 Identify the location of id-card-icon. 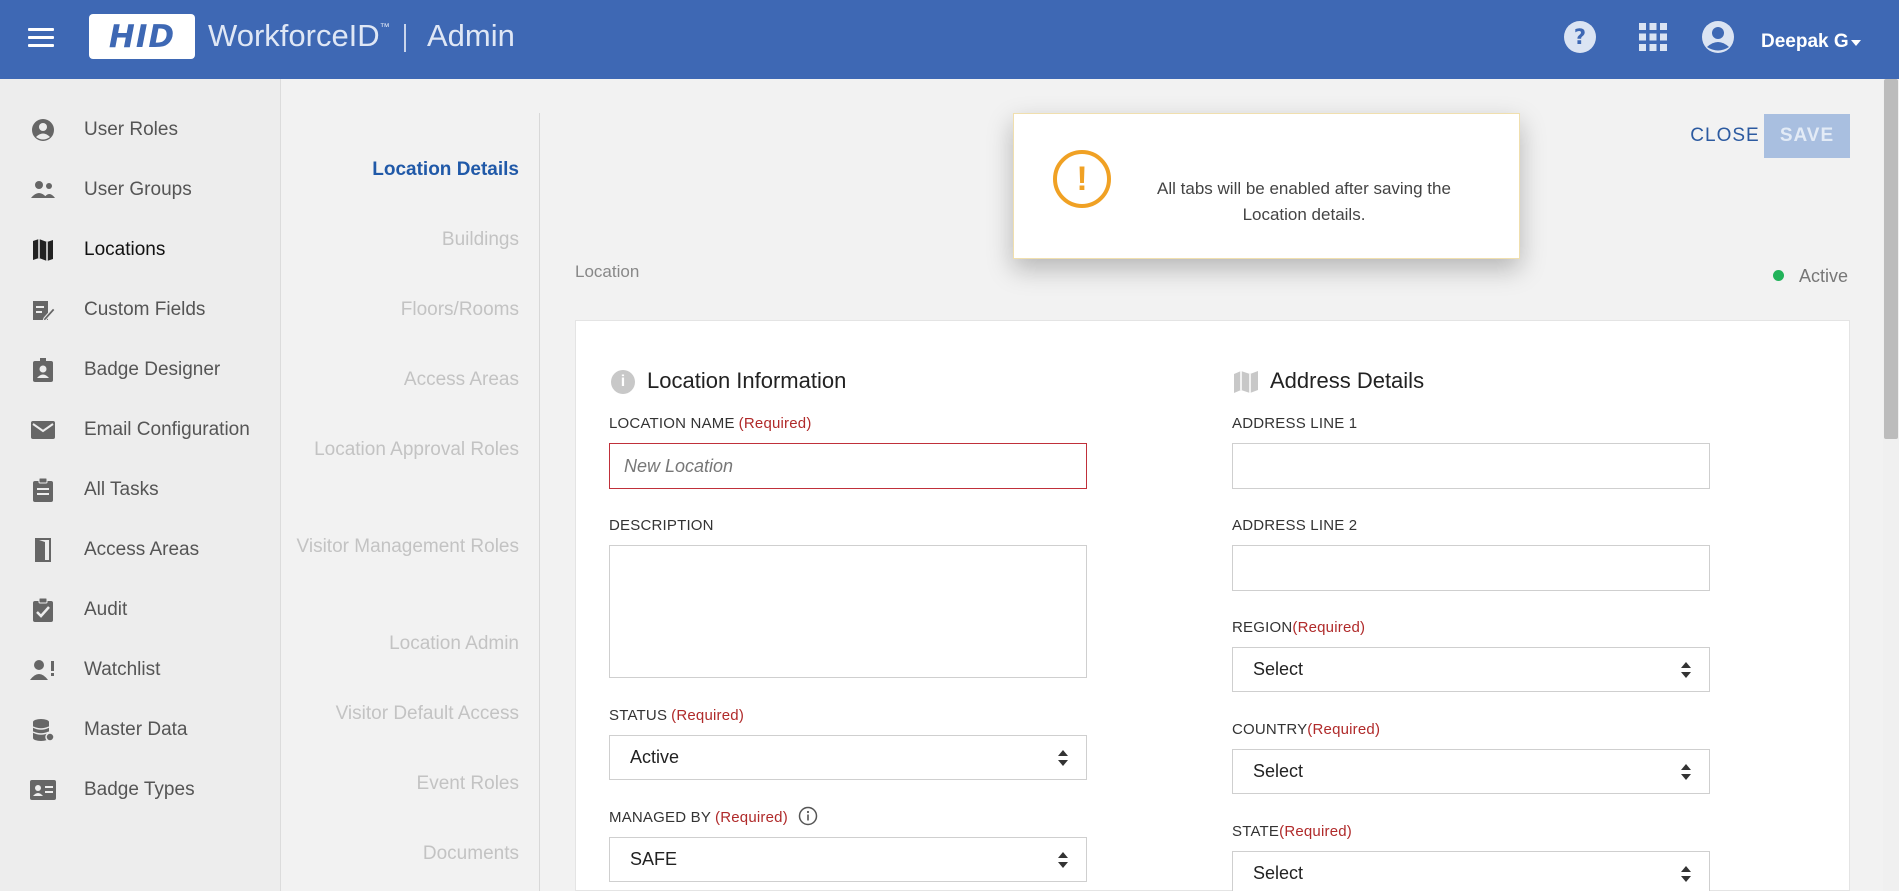
(43, 790).